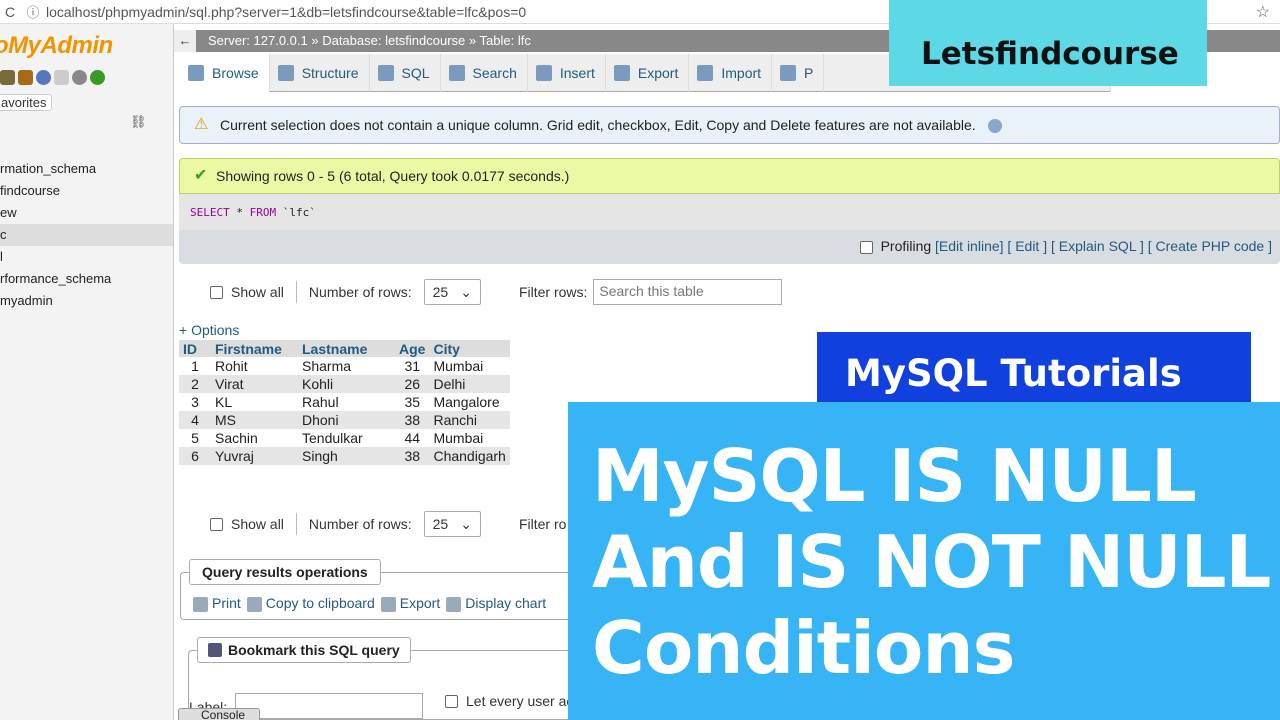 The image size is (1280, 720). Describe the element at coordinates (97, 77) in the screenshot. I see `refresh-icon` at that location.